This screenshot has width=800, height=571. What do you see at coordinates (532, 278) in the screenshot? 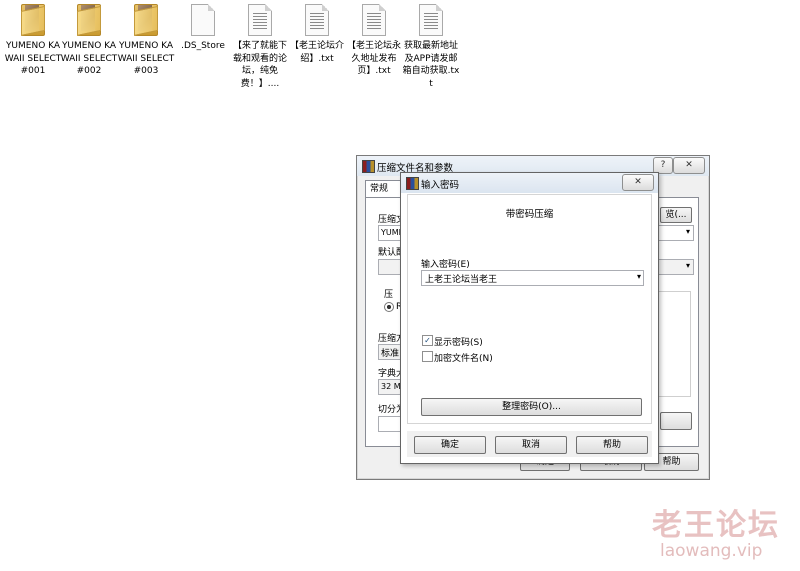
I see `password-input: 上老王论坛当老王 ▾` at bounding box center [532, 278].